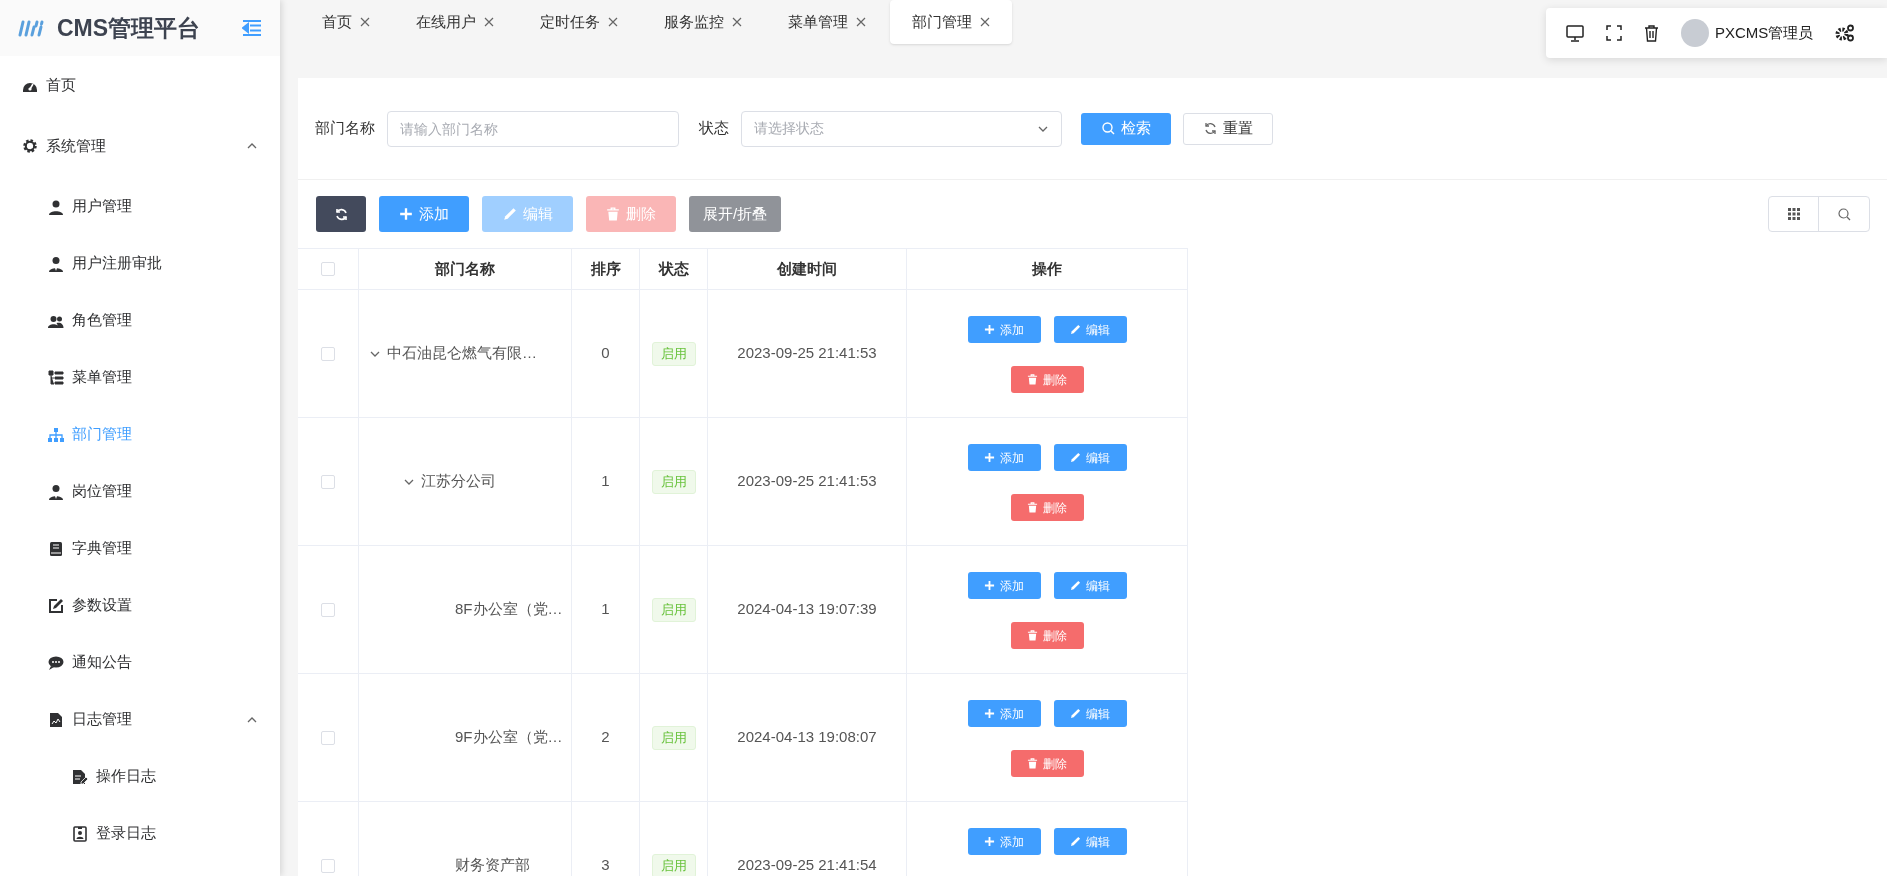  I want to click on column-header: 操作, so click(1047, 269).